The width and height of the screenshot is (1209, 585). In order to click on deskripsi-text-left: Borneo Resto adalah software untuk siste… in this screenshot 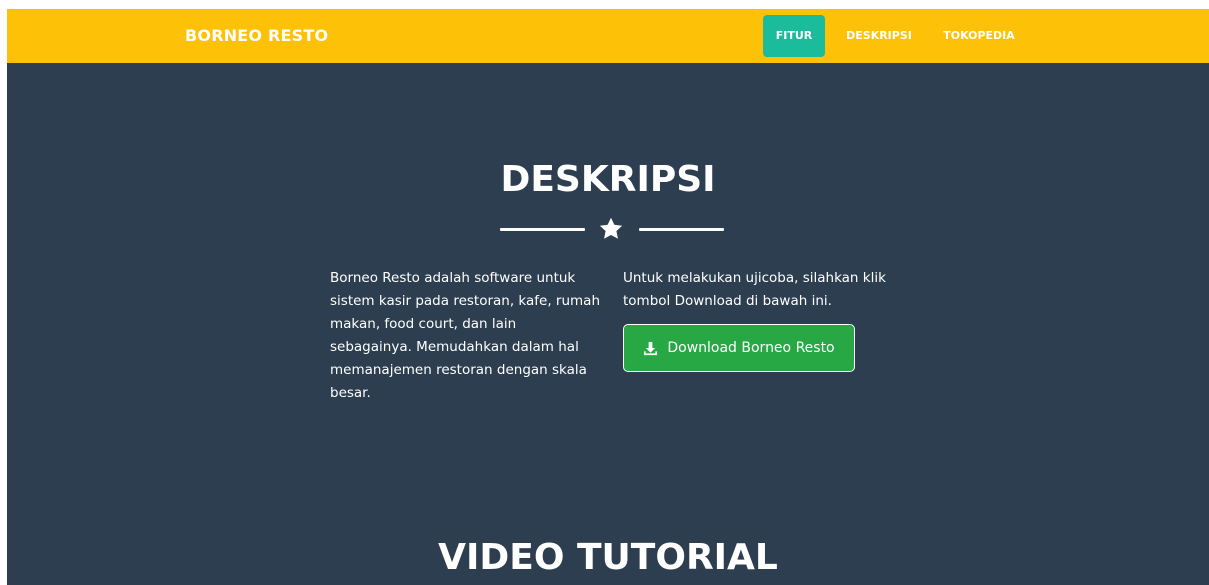, I will do `click(465, 335)`.